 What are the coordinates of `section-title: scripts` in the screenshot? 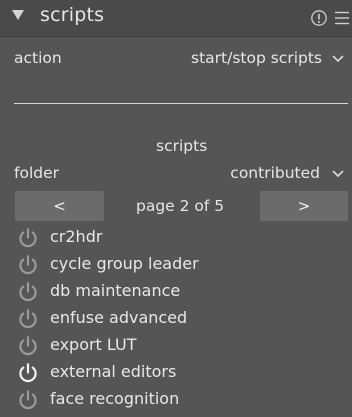 It's located at (182, 146).